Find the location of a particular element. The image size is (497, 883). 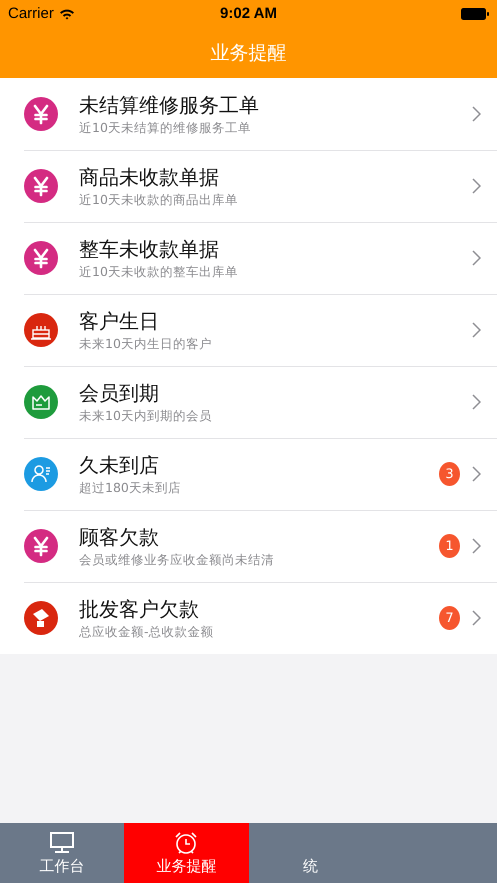

tab-item: 工作台 is located at coordinates (62, 853).